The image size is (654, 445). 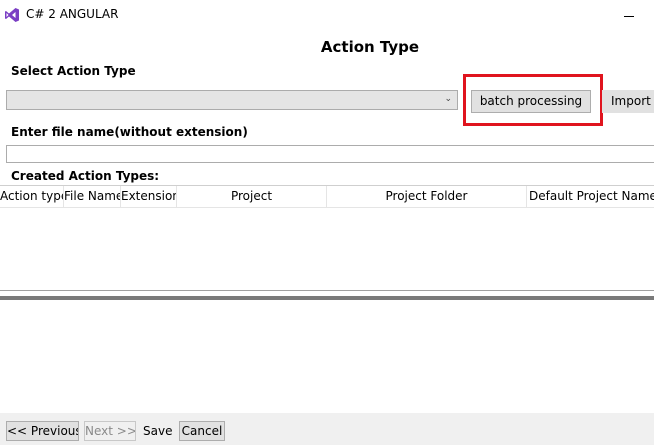 I want to click on import-button: Import c, so click(x=628, y=101).